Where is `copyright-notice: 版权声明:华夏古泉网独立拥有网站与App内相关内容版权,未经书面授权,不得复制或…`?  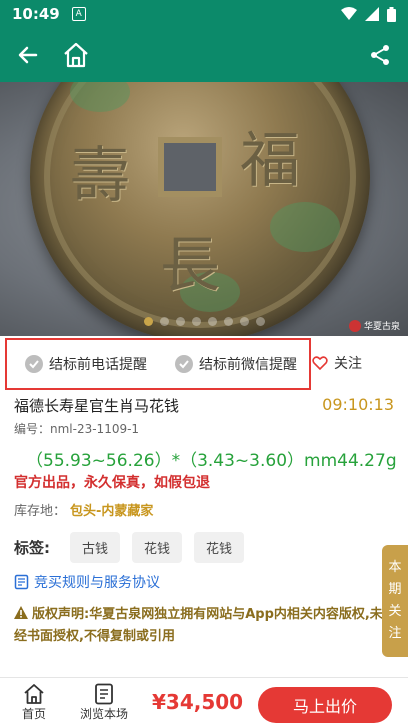
copyright-notice: 版权声明:华夏古泉网独立拥有网站与App内相关内容版权,未经书面授权,不得复制或… is located at coordinates (204, 626).